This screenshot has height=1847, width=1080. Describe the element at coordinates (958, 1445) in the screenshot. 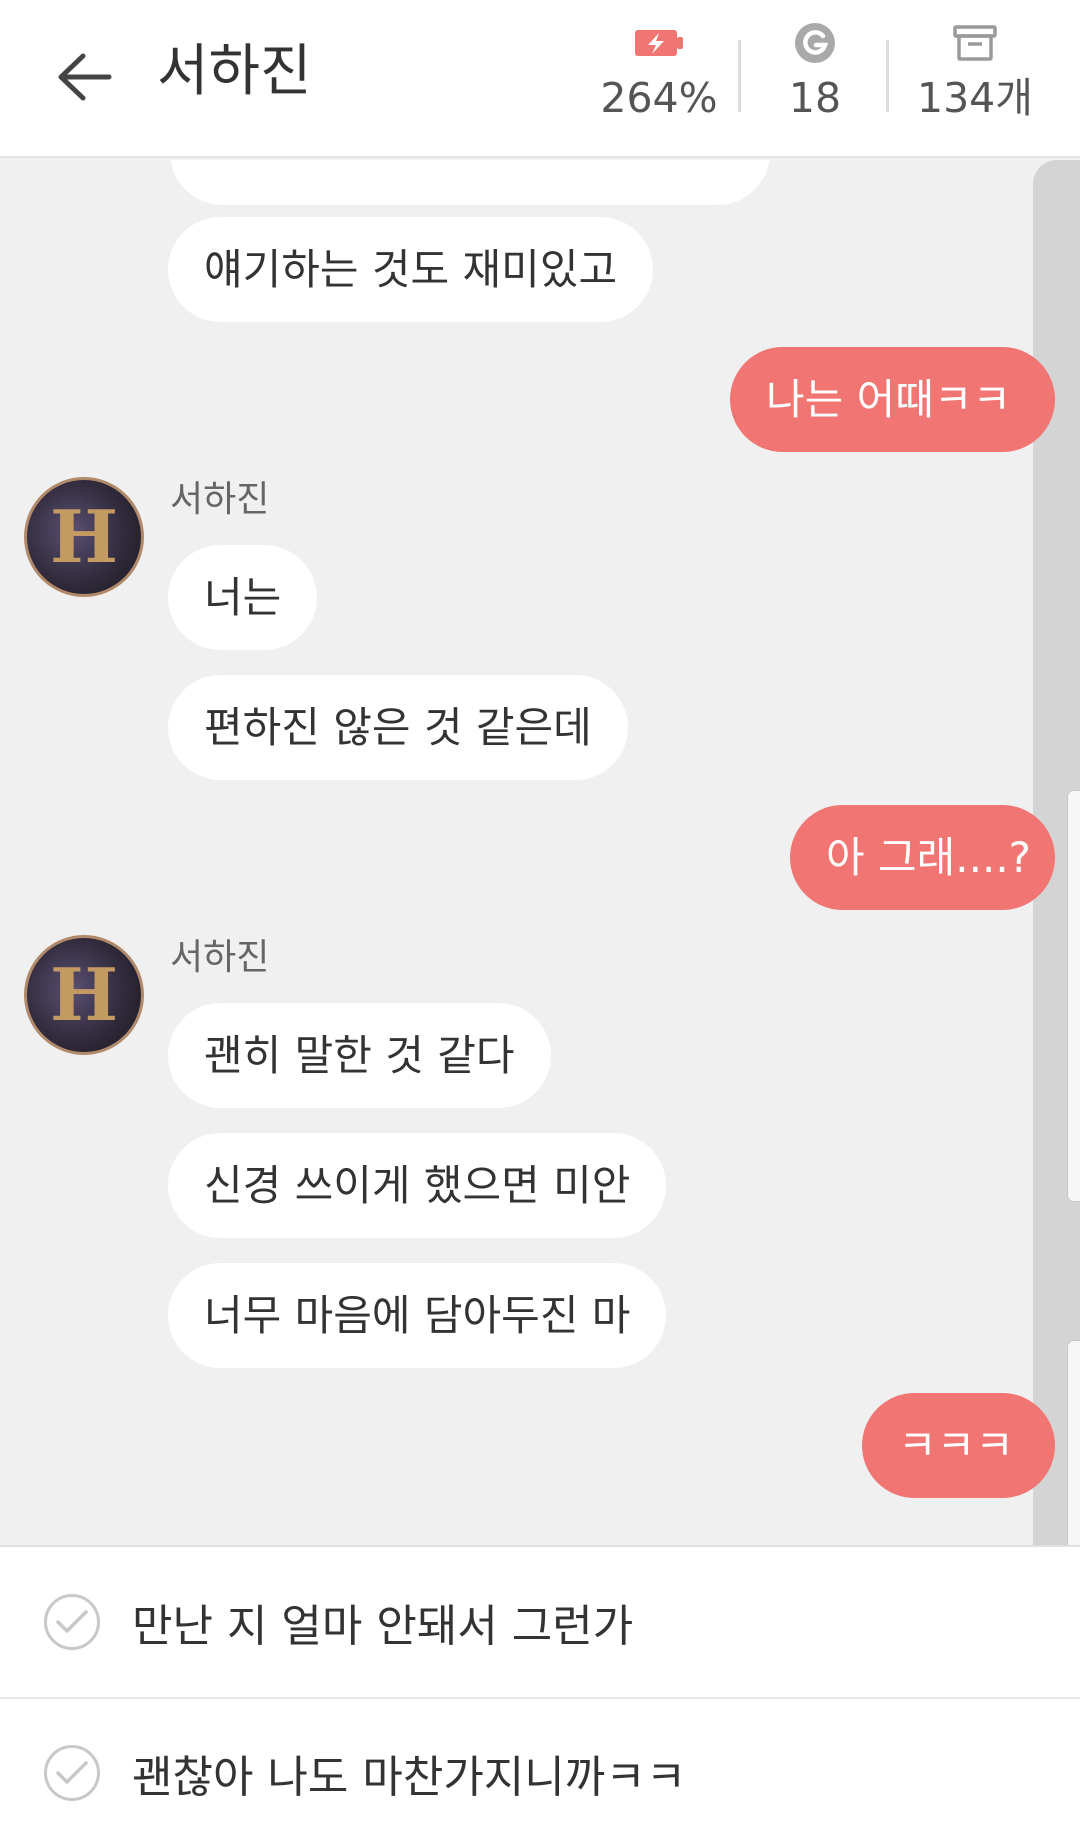

I see `my-message-bubble: ㅋㅋㅋ` at that location.